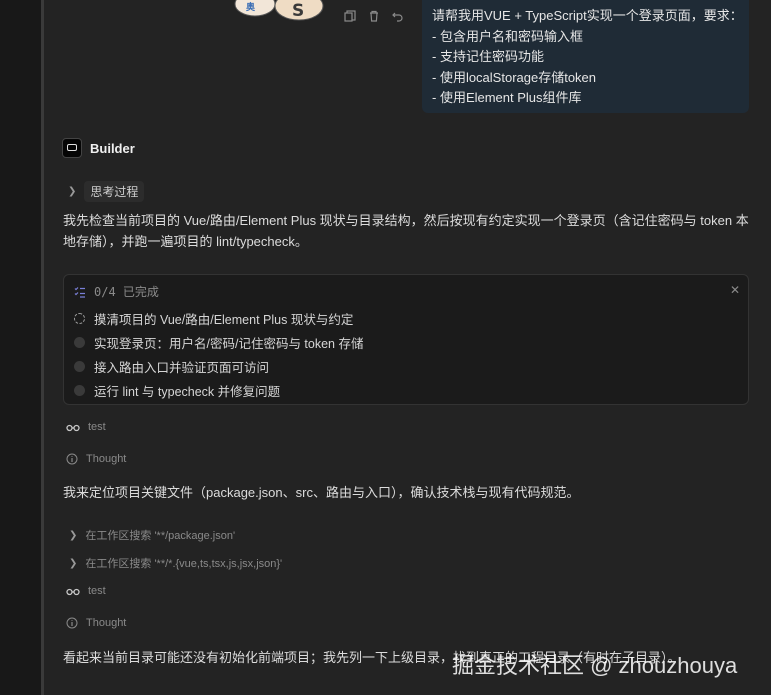 The height and width of the screenshot is (695, 771). What do you see at coordinates (298, 11) in the screenshot?
I see `svg-text: S` at bounding box center [298, 11].